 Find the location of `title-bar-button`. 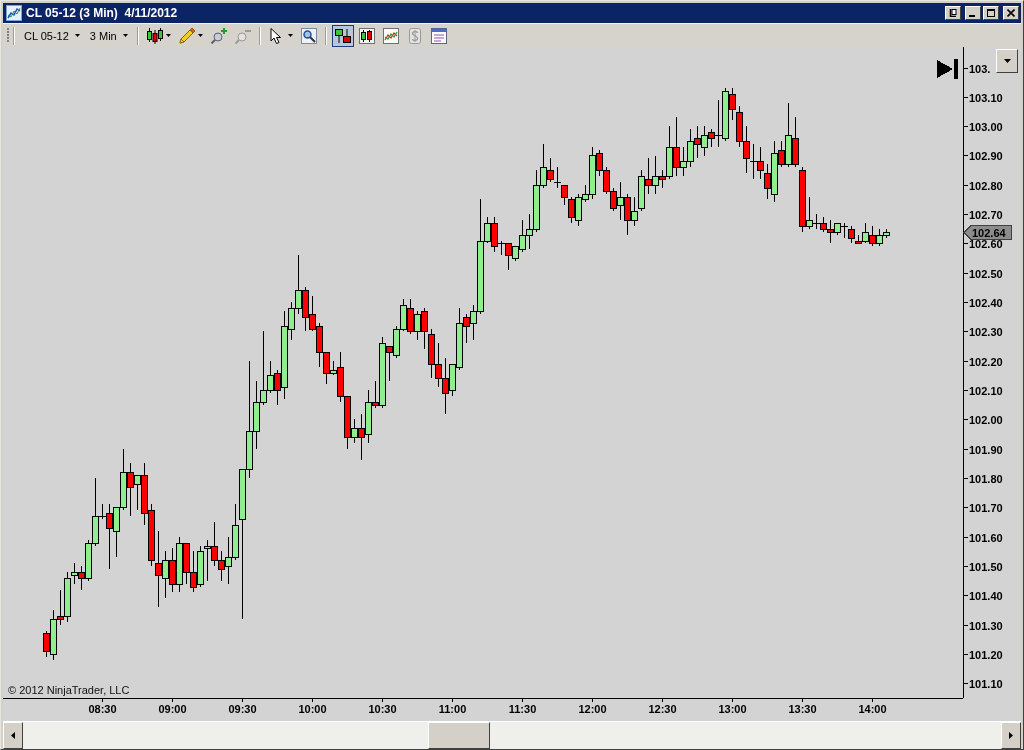

title-bar-button is located at coordinates (953, 13).